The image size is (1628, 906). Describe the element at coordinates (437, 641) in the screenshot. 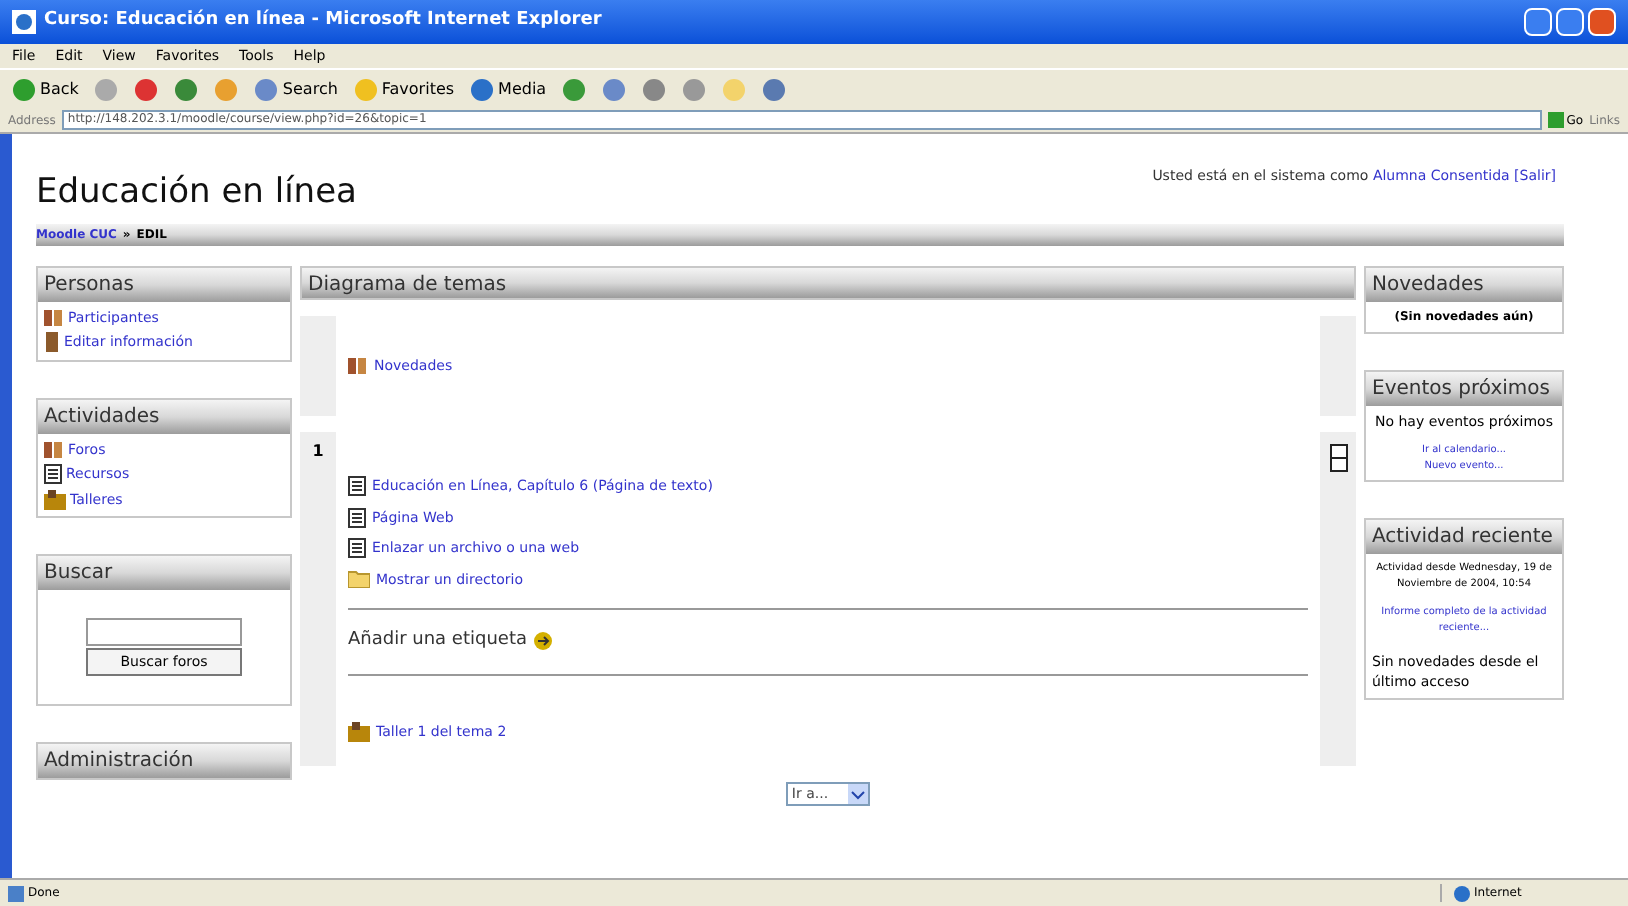

I see `add-label-text: Añadir una etiqueta` at that location.